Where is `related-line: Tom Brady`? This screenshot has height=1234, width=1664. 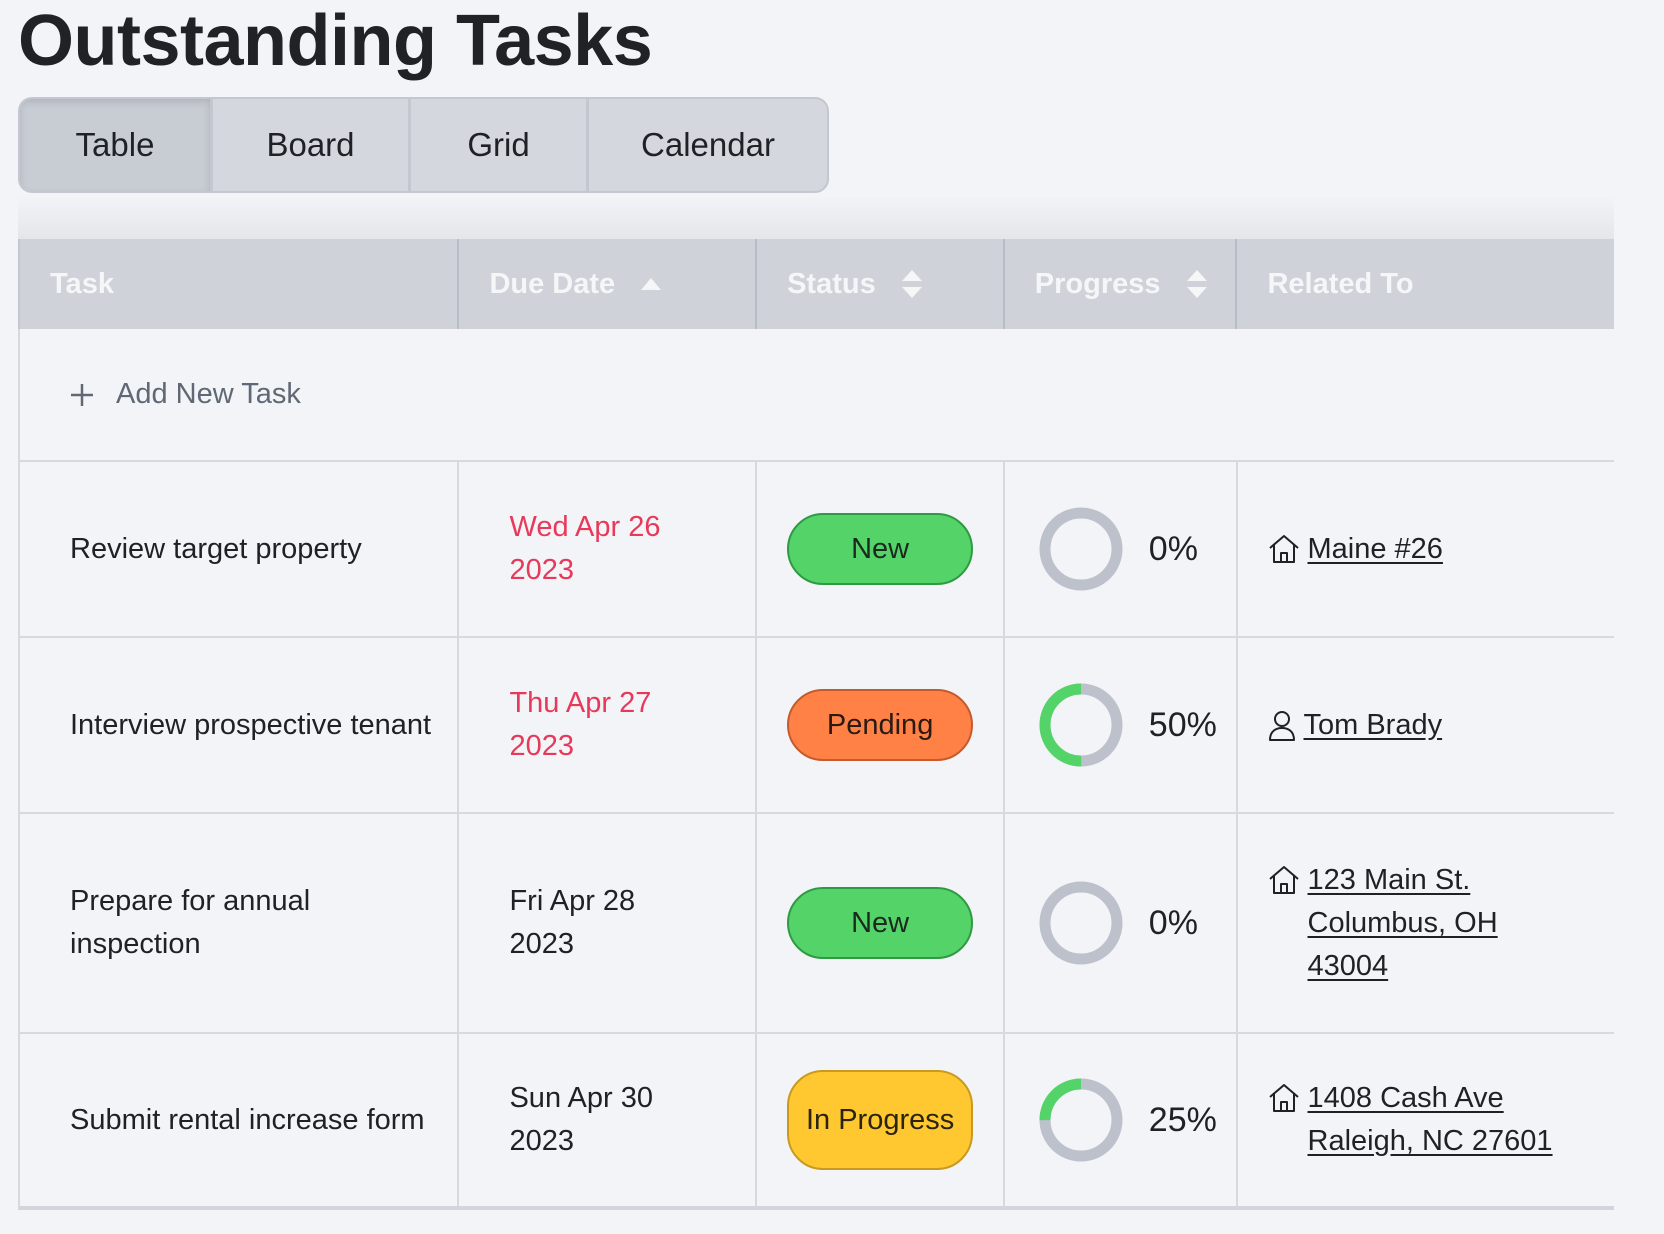 related-line: Tom Brady is located at coordinates (1373, 724).